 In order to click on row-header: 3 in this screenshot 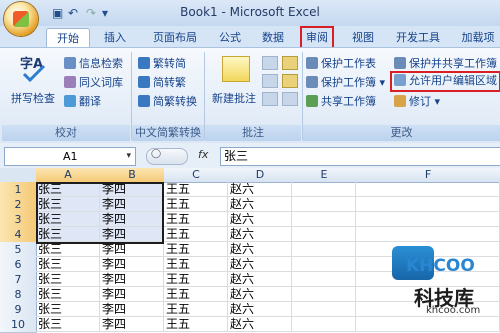, I will do `click(18, 220)`.